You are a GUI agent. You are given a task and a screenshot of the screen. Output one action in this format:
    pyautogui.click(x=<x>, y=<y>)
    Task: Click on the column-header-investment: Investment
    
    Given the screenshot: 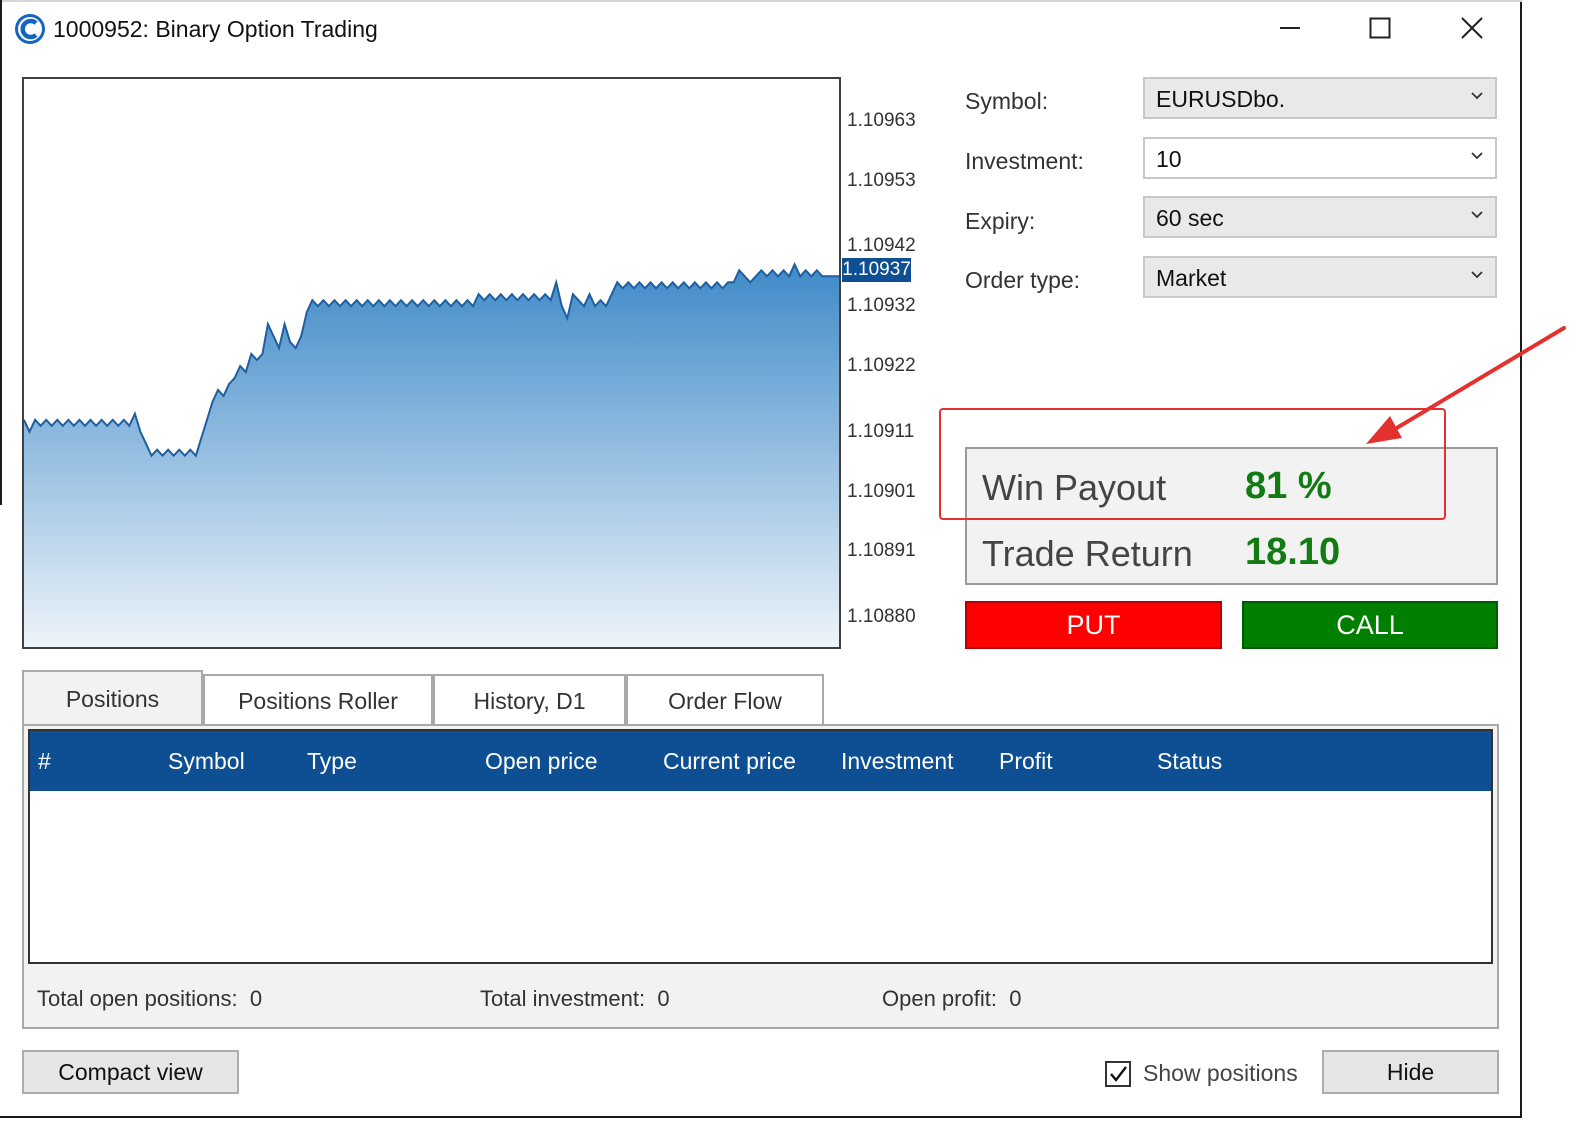 What is the action you would take?
    pyautogui.click(x=897, y=761)
    